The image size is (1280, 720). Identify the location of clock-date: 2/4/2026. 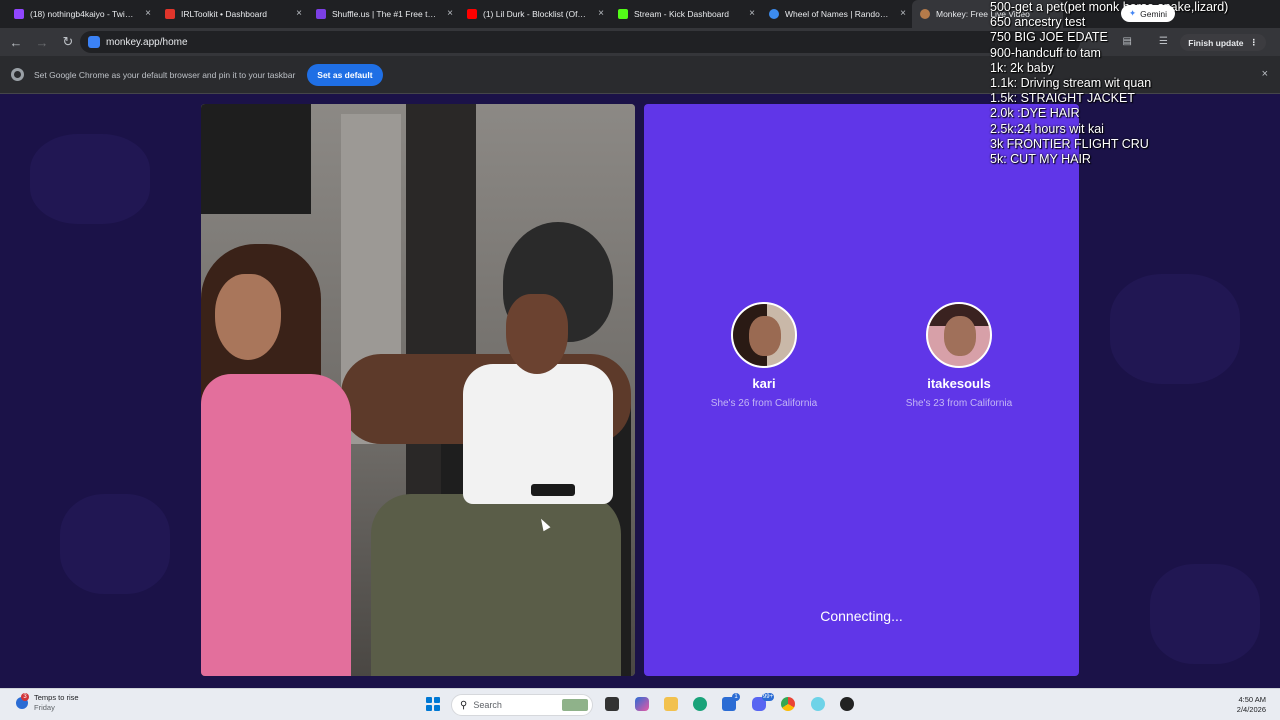
(1251, 709).